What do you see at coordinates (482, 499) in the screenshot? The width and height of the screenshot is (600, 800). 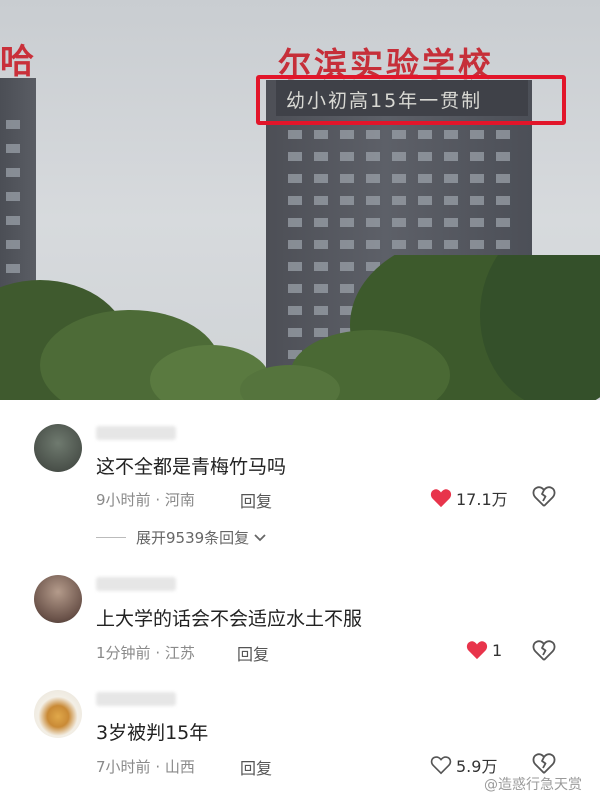 I see `like-count: 17.1万` at bounding box center [482, 499].